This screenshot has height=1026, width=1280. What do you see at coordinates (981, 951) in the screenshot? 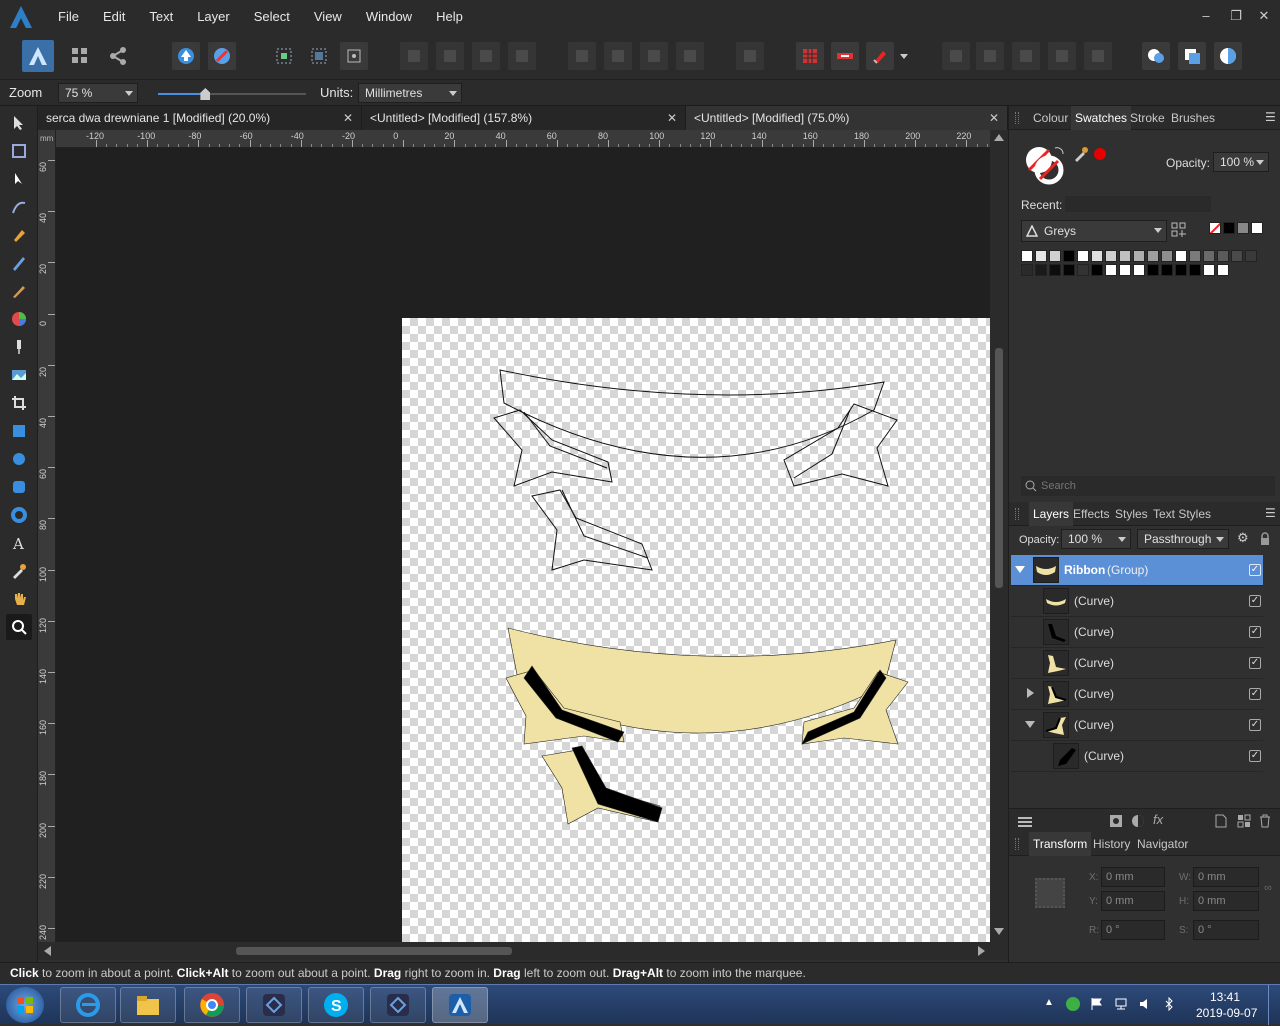
I see `scroll-right-icon` at bounding box center [981, 951].